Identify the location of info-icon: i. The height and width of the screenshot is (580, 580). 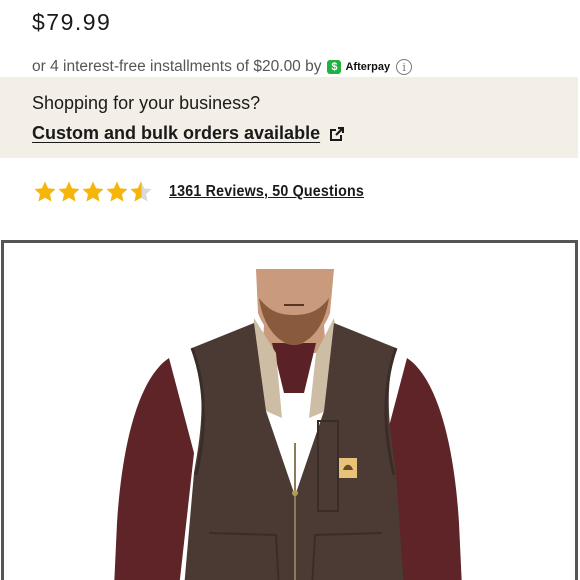
(404, 67).